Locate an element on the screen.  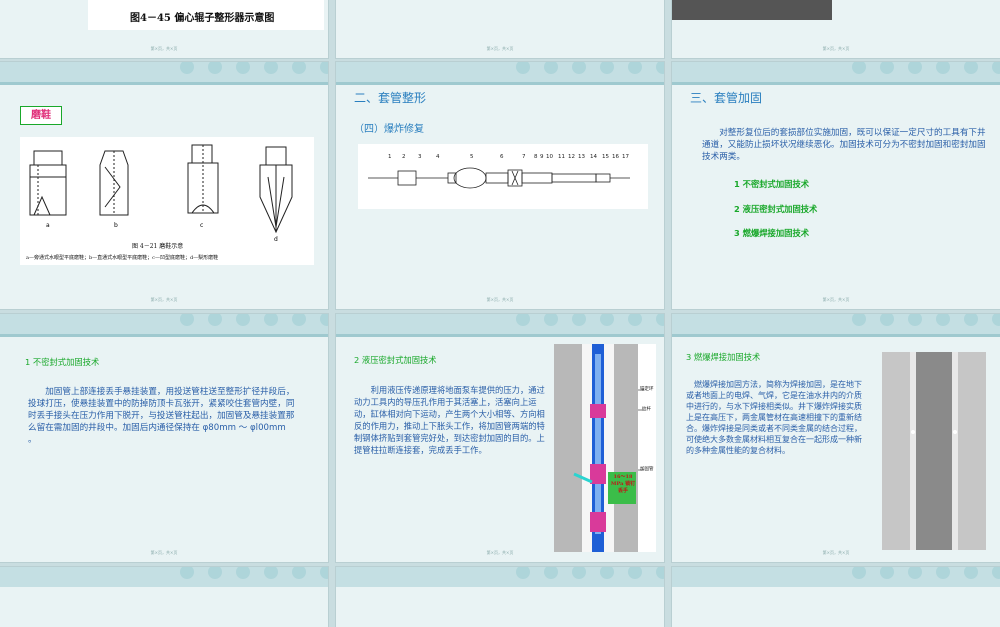
weld-figure is located at coordinates (934, 451).